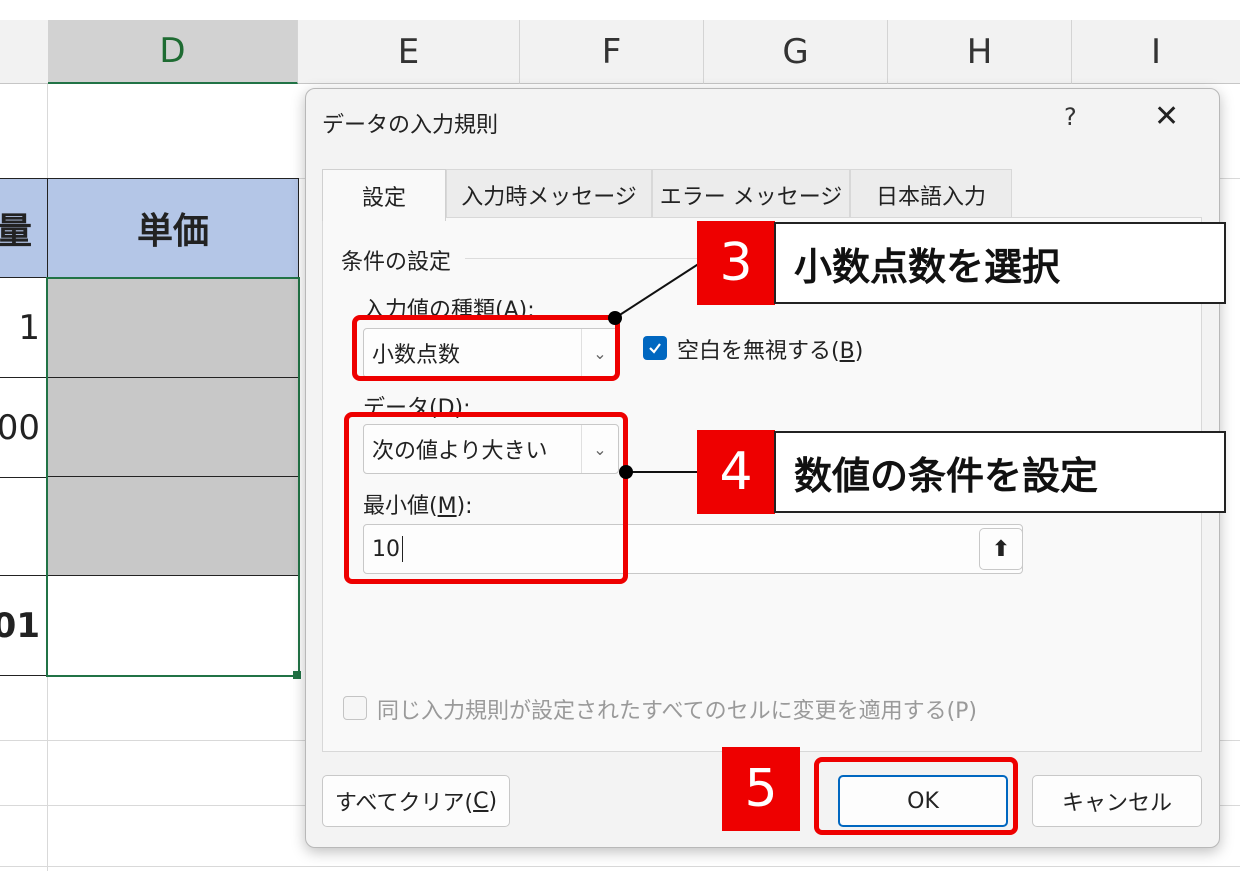  Describe the element at coordinates (486, 498) in the screenshot. I see `step4-highlight` at that location.